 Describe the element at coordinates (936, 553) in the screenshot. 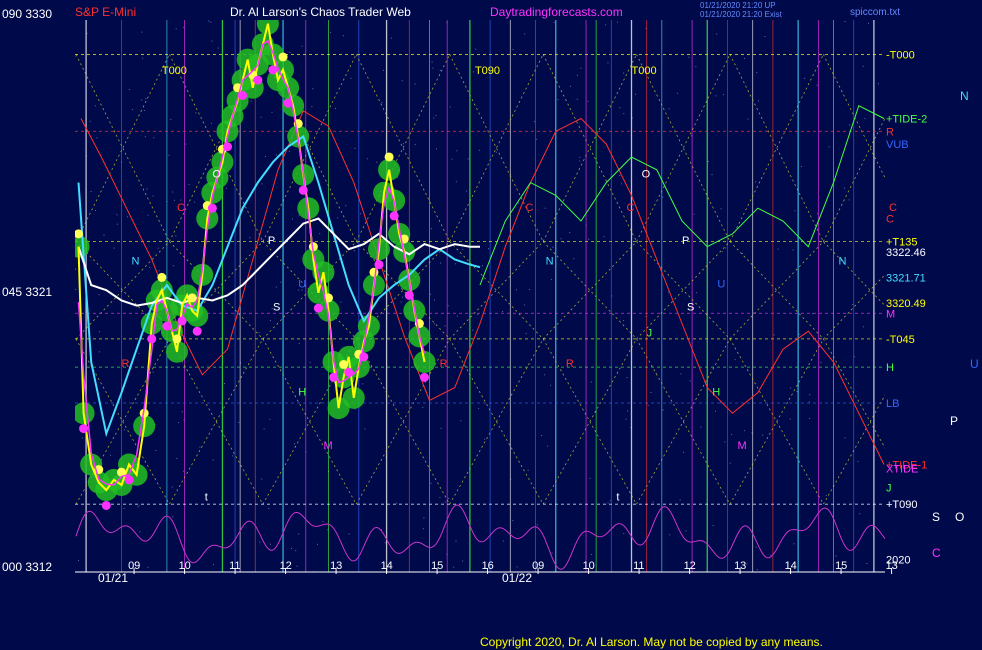

I see `far-right-label-5: C` at that location.